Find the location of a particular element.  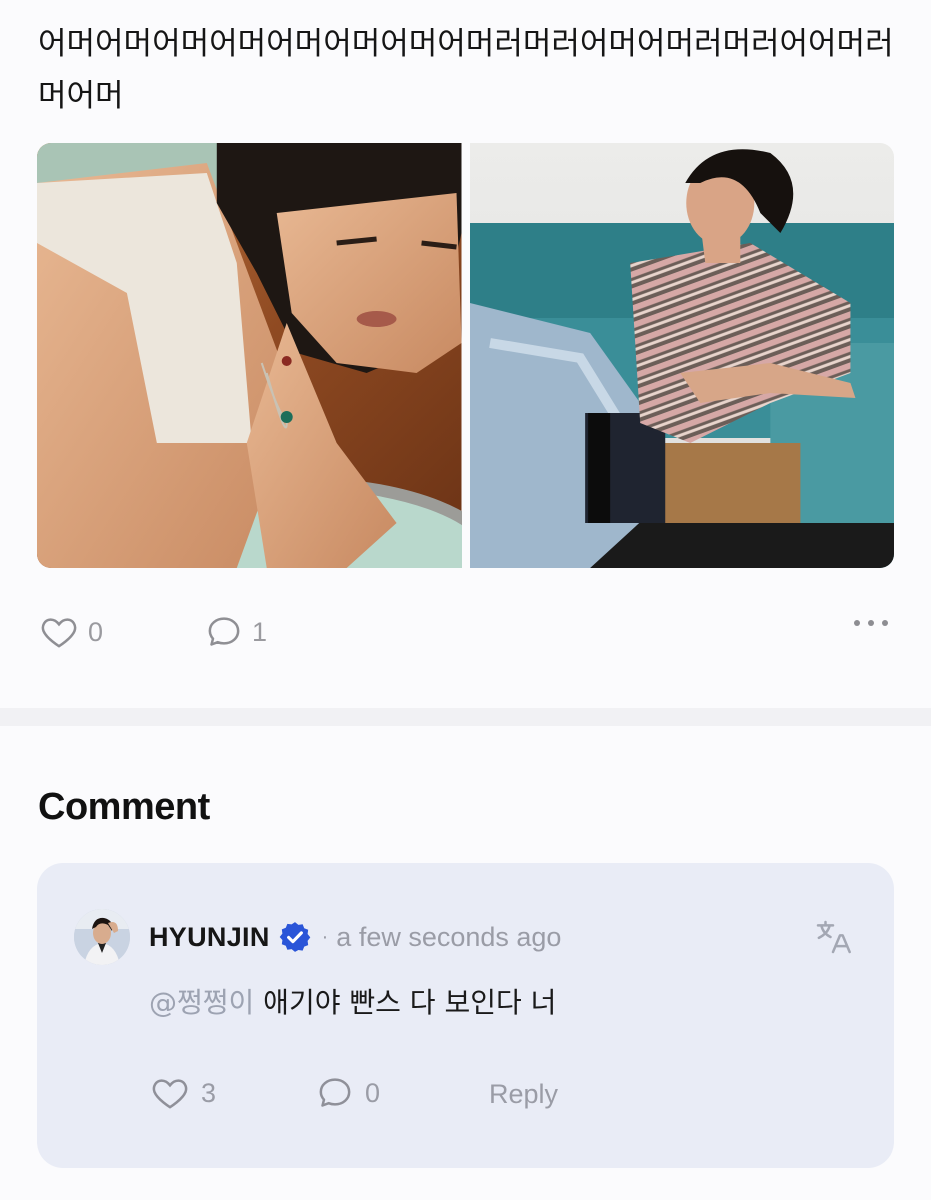

translate-icon is located at coordinates (833, 937).